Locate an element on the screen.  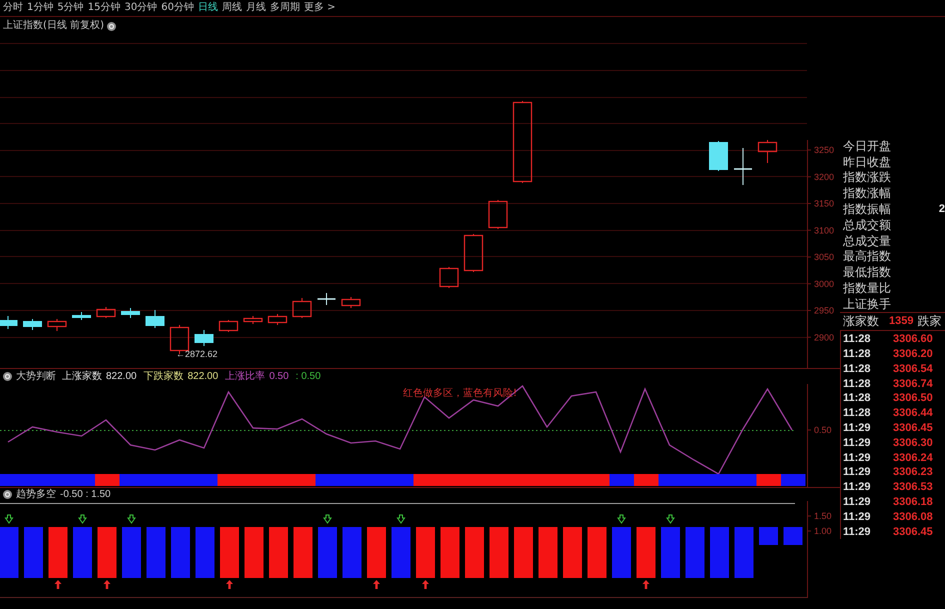
period-tab: 多周期 is located at coordinates (285, 8).